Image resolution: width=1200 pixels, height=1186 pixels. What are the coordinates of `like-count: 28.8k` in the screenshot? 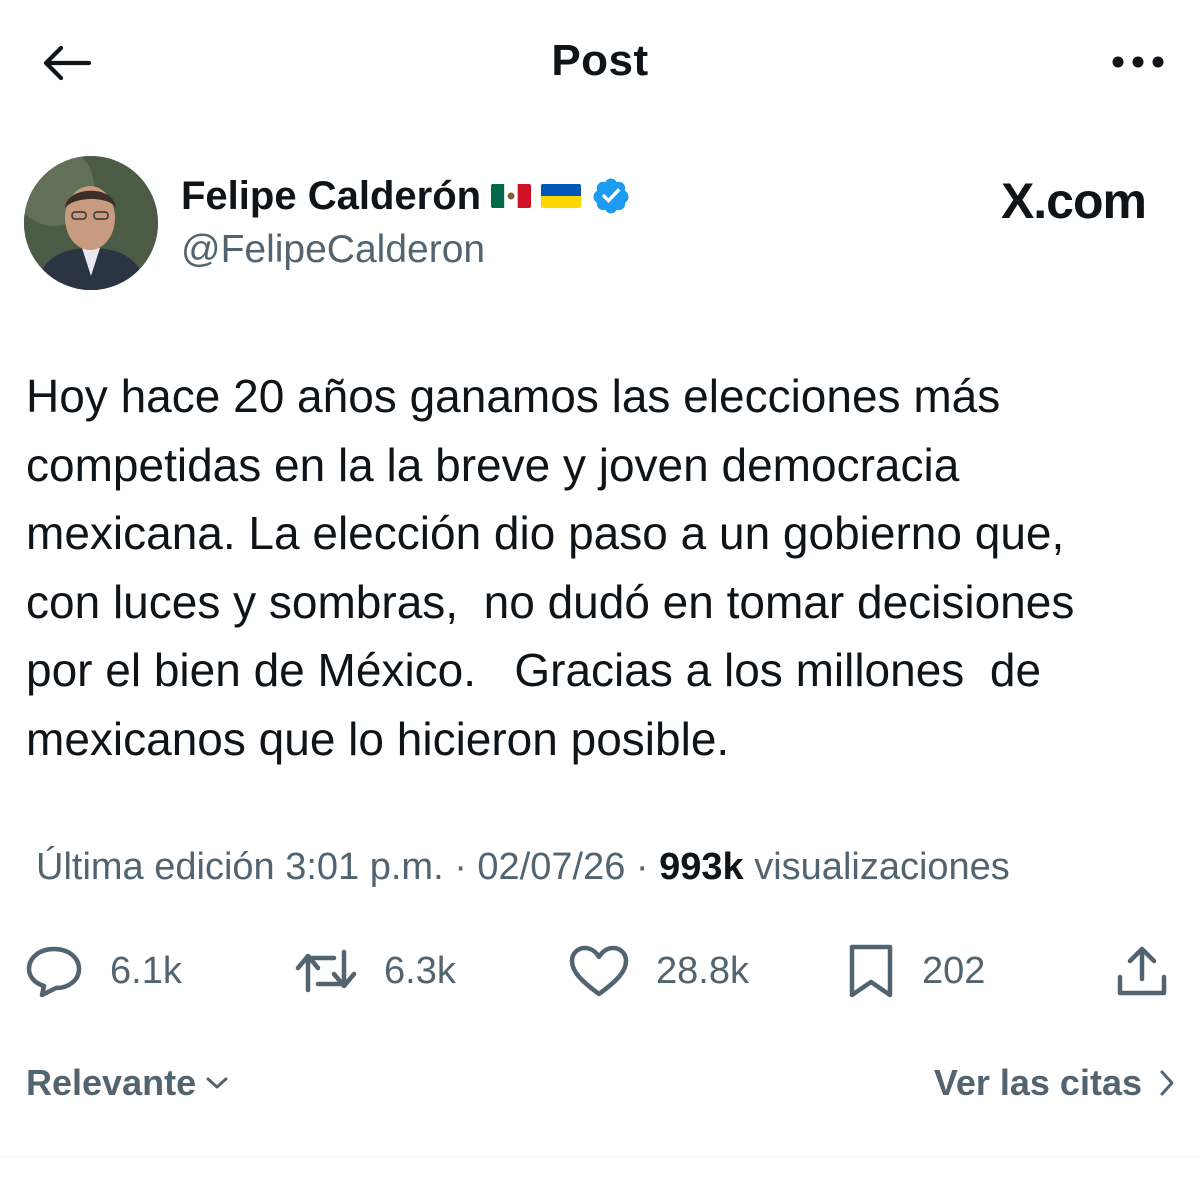 It's located at (702, 970).